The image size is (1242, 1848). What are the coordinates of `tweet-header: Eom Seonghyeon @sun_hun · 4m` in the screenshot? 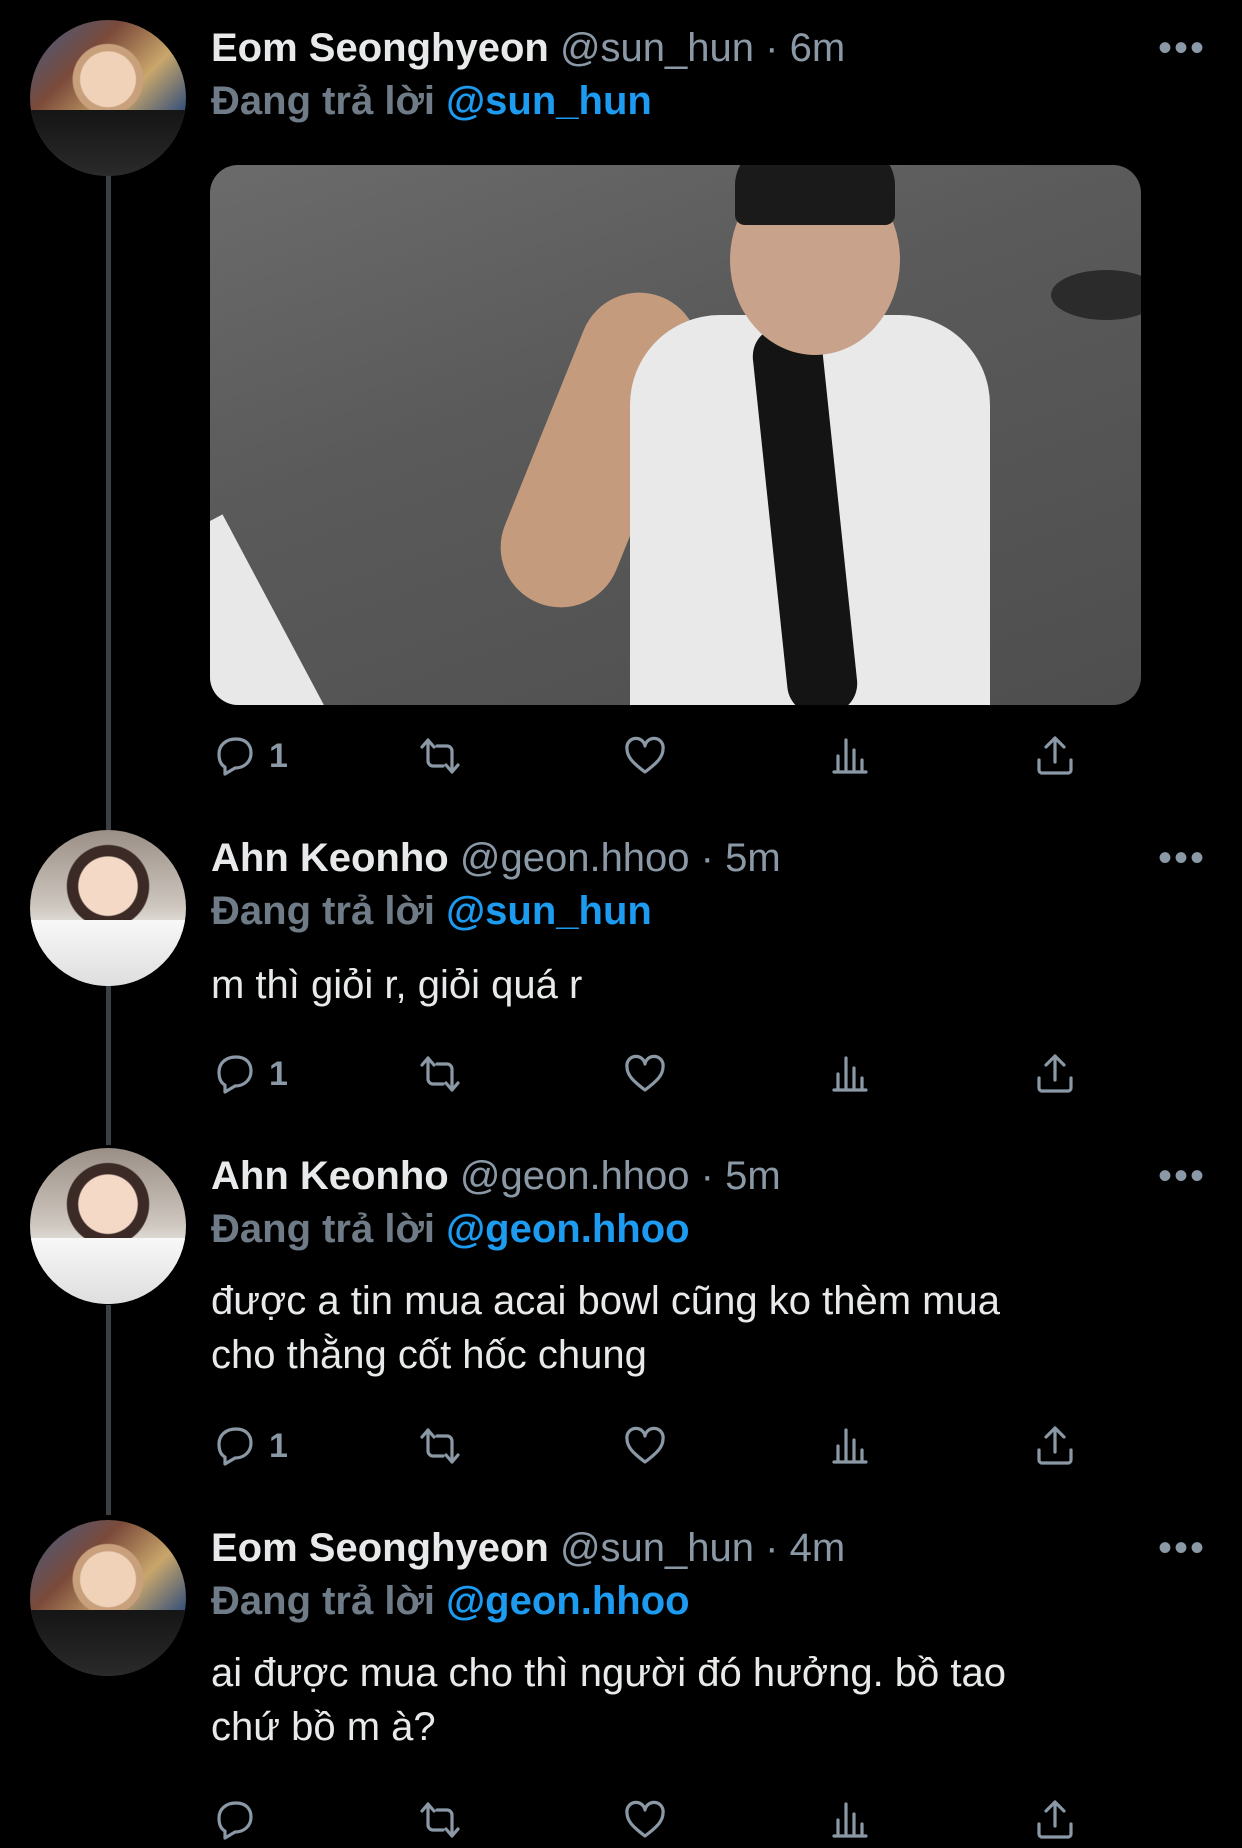 It's located at (716, 1548).